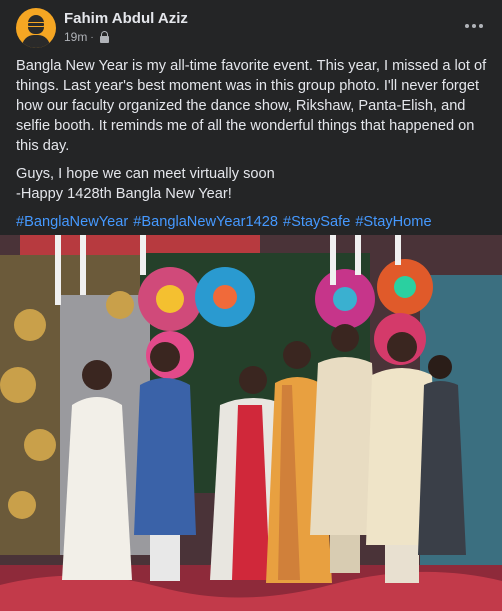  What do you see at coordinates (72, 222) in the screenshot?
I see `hashtag-link: #BanglaNewYear` at bounding box center [72, 222].